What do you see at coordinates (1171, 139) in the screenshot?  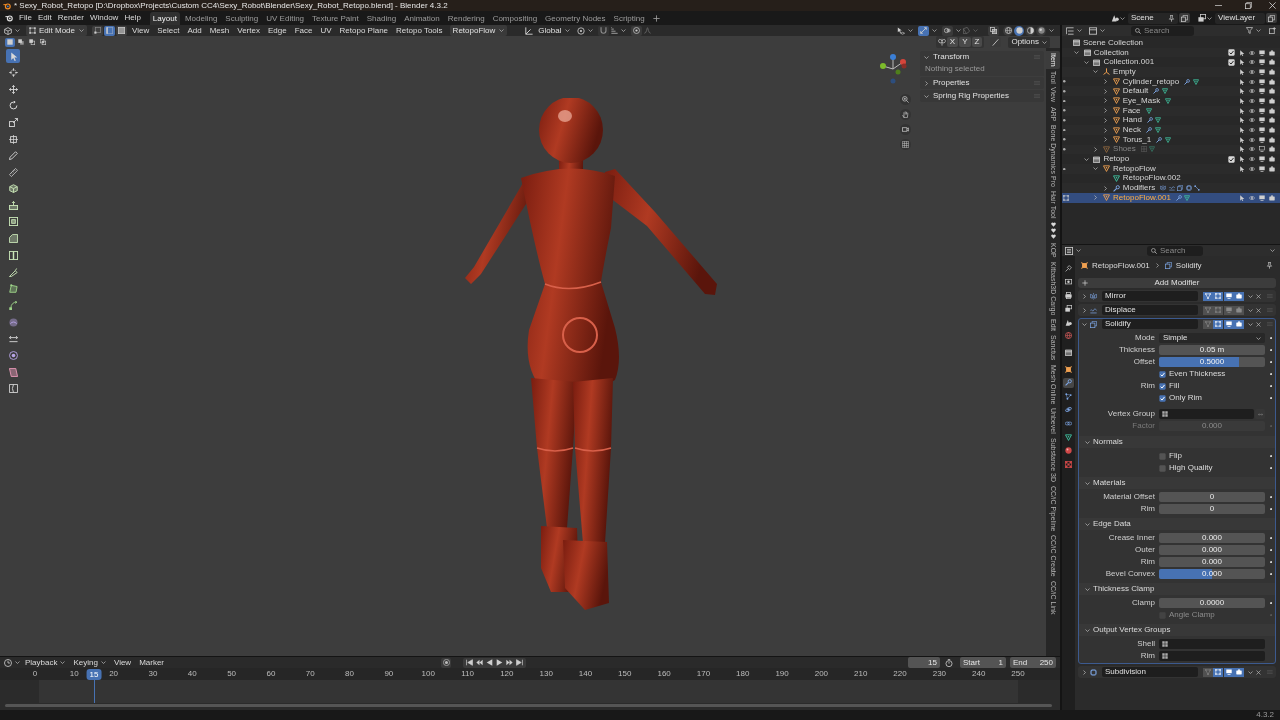 I see `outliner-row: Torus_1` at bounding box center [1171, 139].